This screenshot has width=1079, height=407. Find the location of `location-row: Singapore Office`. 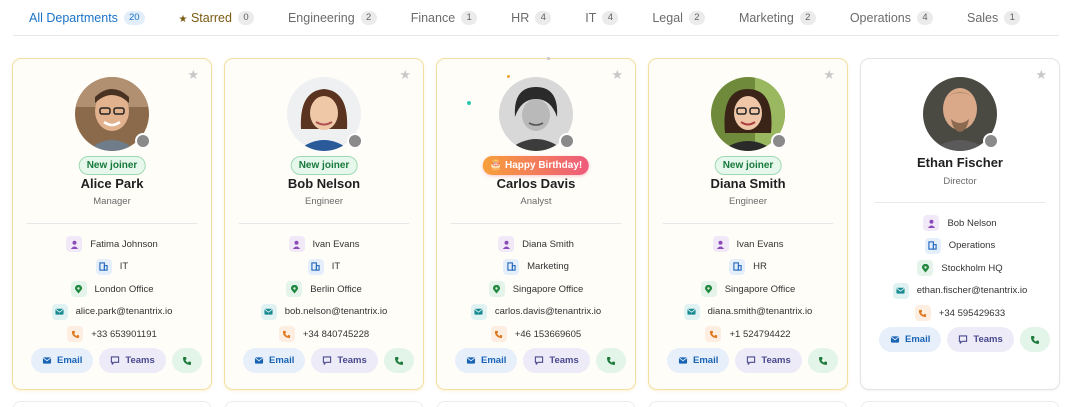

location-row: Singapore Office is located at coordinates (747, 289).